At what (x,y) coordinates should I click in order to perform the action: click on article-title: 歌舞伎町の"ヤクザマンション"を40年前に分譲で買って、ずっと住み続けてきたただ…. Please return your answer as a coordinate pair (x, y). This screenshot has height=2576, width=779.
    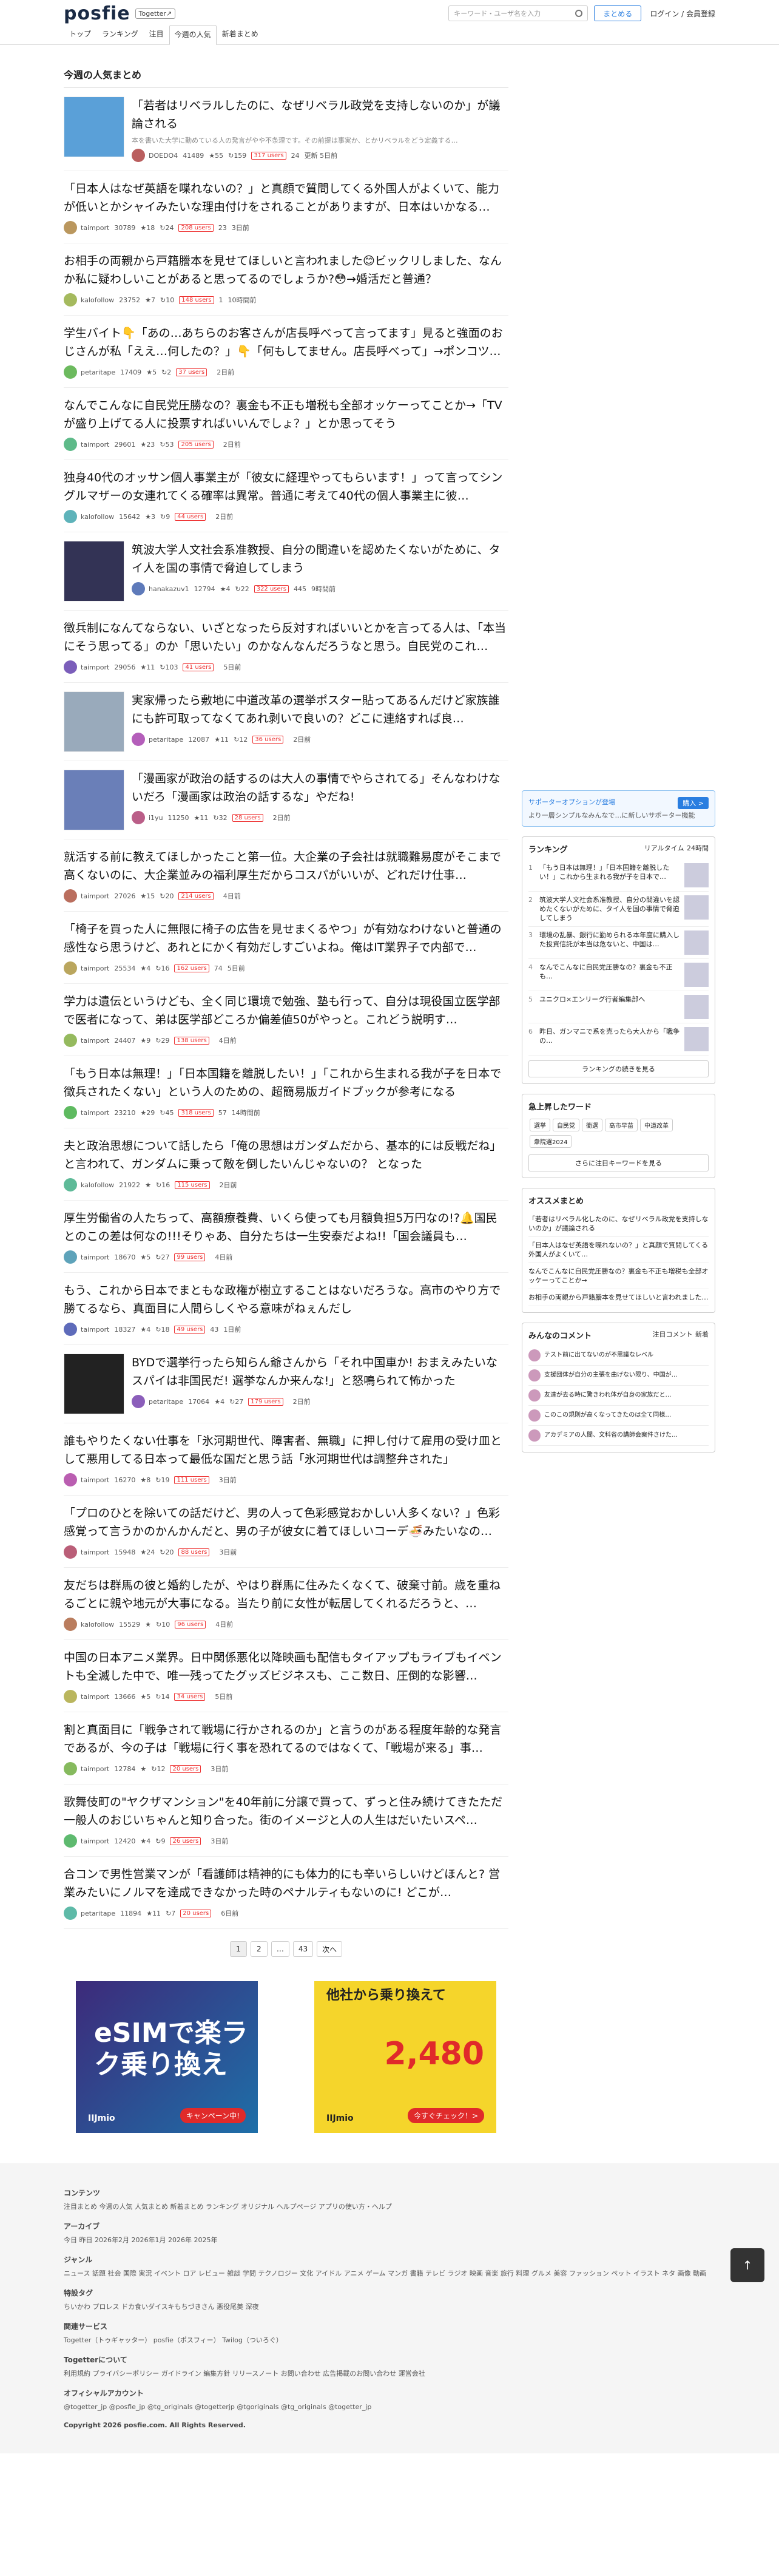
    Looking at the image, I should click on (286, 1811).